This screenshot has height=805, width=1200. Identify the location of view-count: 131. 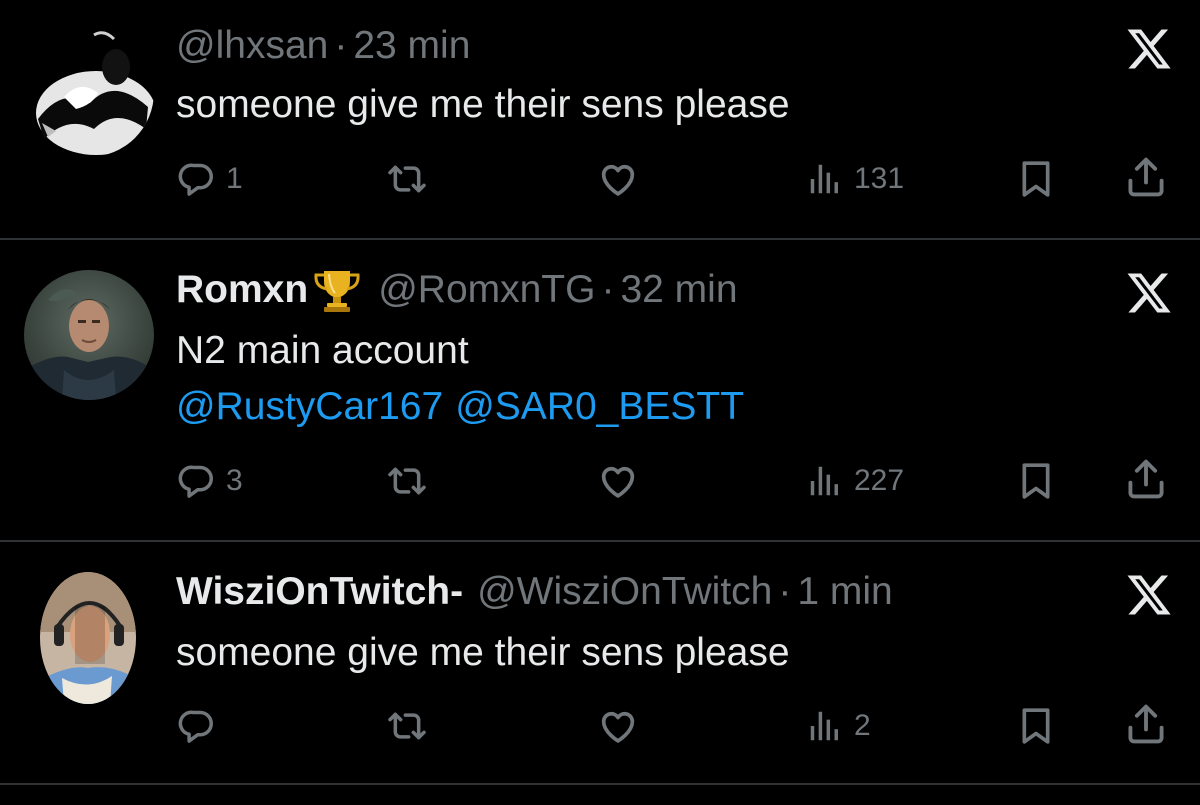
(879, 178).